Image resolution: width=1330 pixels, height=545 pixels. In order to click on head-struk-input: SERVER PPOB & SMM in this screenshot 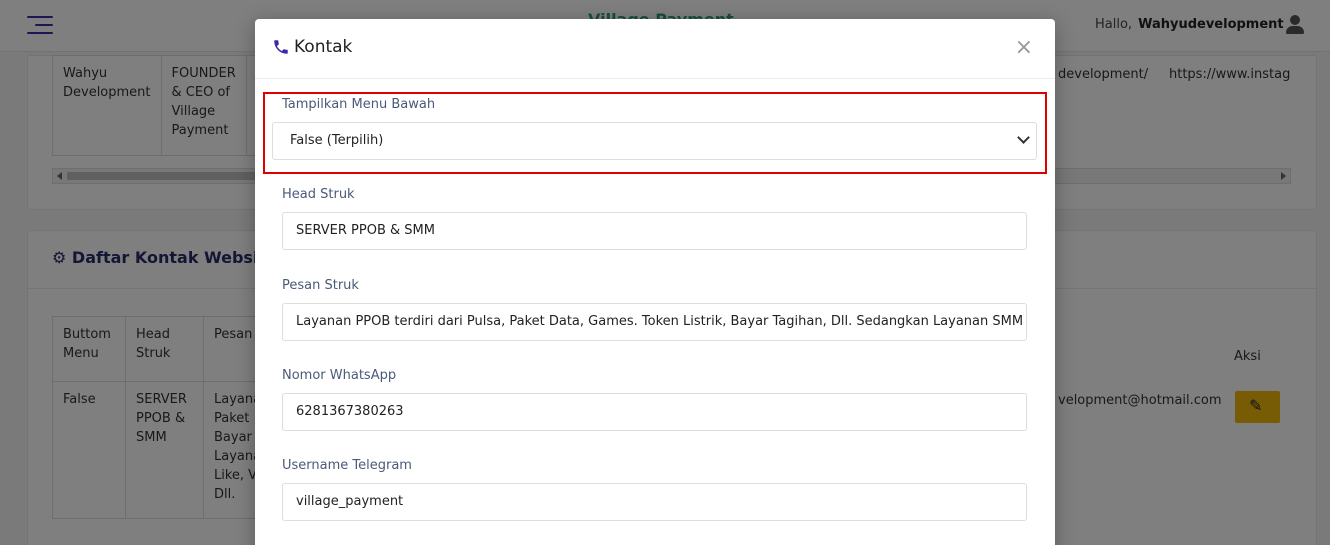, I will do `click(654, 231)`.